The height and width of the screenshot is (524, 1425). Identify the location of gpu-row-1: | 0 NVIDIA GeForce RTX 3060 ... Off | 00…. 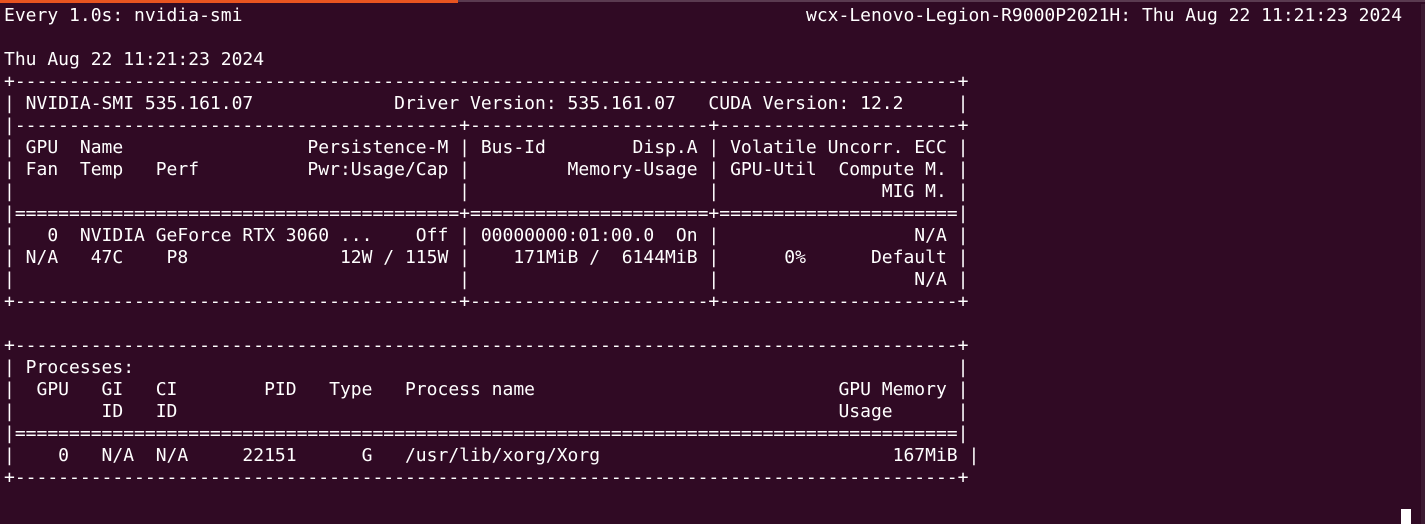
(486, 235).